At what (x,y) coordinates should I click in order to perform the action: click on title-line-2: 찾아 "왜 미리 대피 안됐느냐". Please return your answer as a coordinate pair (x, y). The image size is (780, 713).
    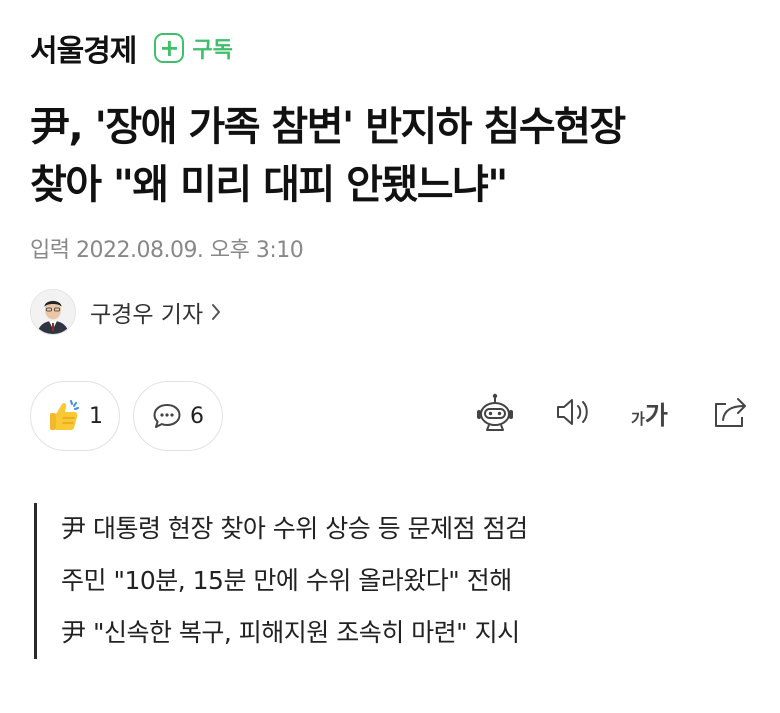
    Looking at the image, I should click on (269, 185).